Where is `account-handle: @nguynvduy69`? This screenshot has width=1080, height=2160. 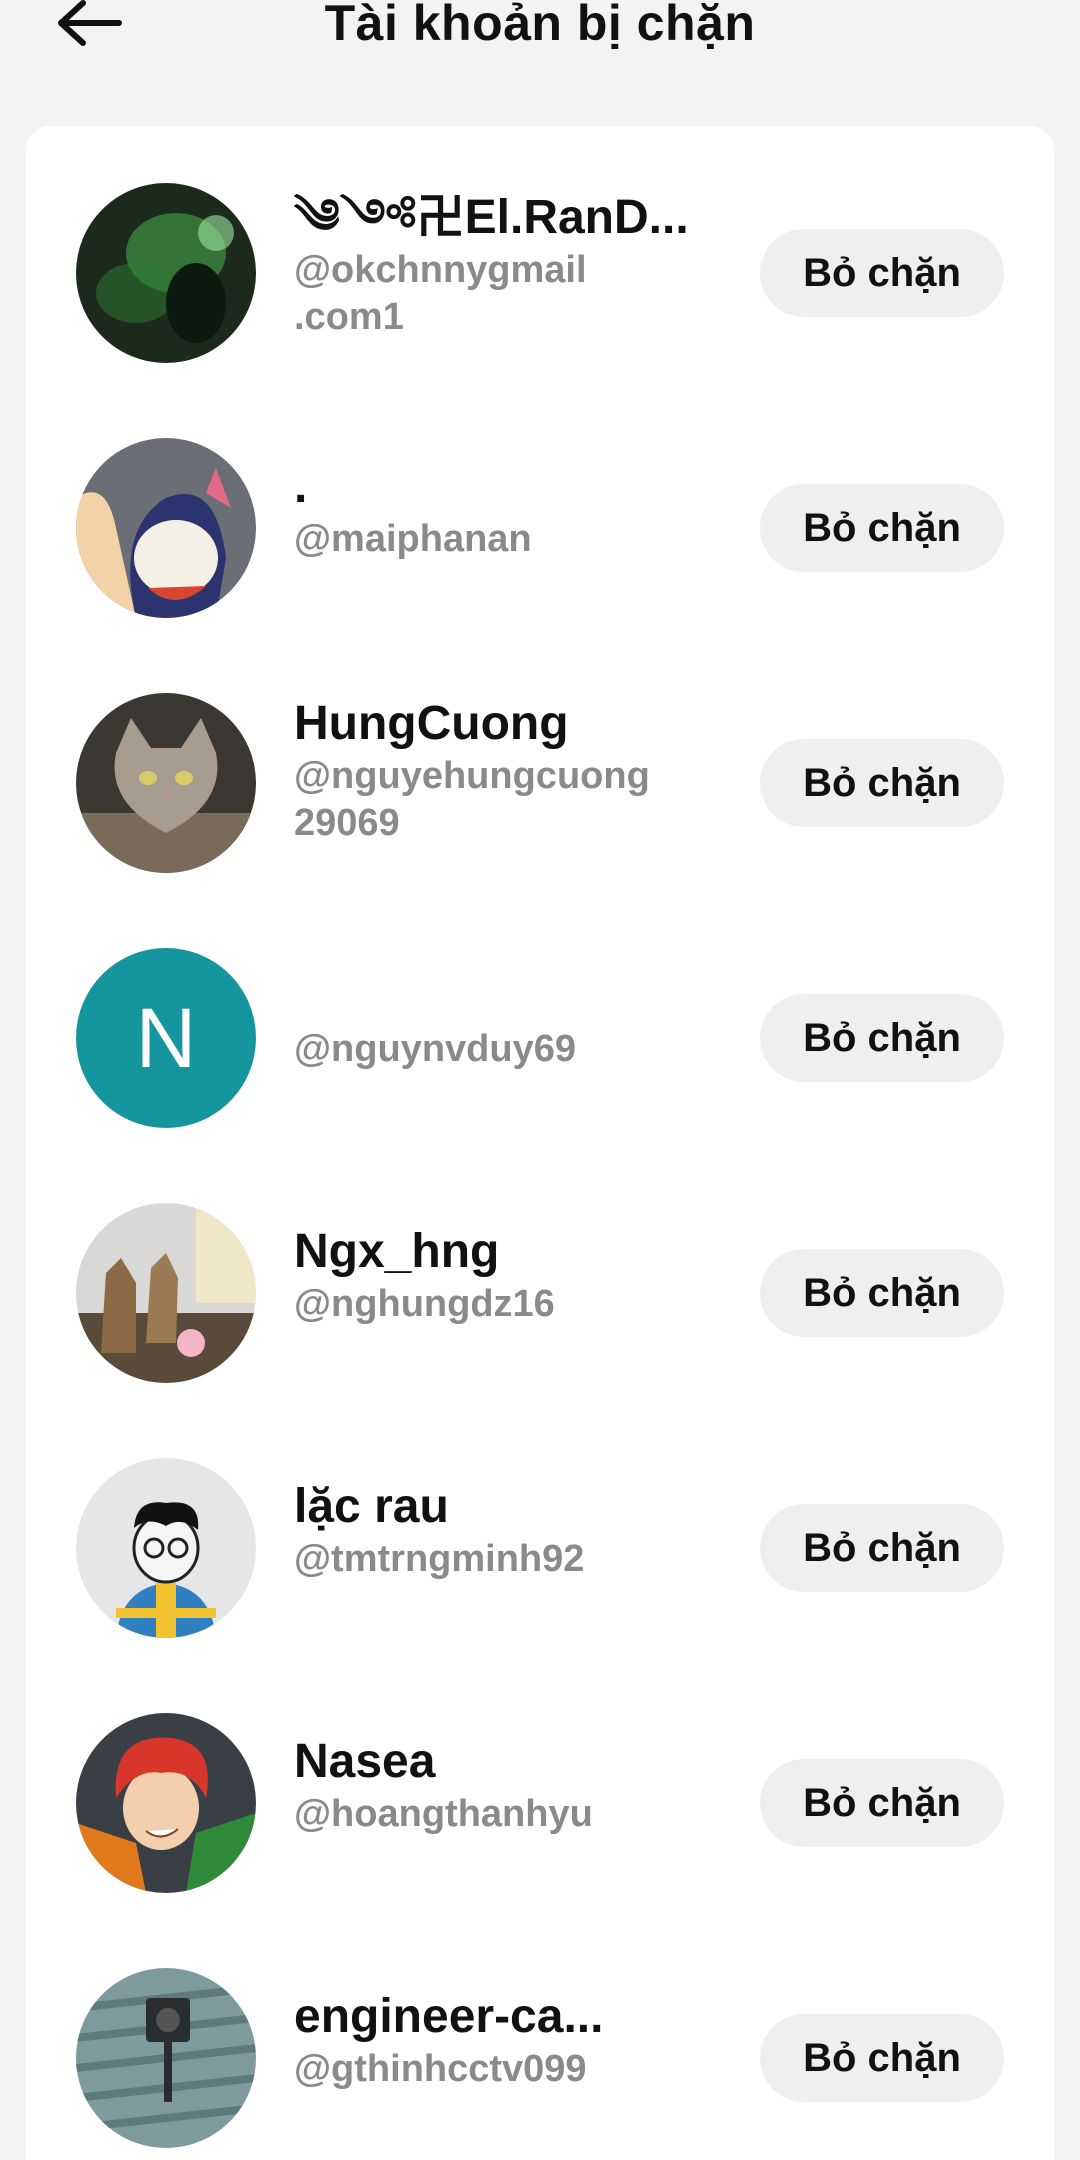 account-handle: @nguynvduy69 is located at coordinates (435, 1049).